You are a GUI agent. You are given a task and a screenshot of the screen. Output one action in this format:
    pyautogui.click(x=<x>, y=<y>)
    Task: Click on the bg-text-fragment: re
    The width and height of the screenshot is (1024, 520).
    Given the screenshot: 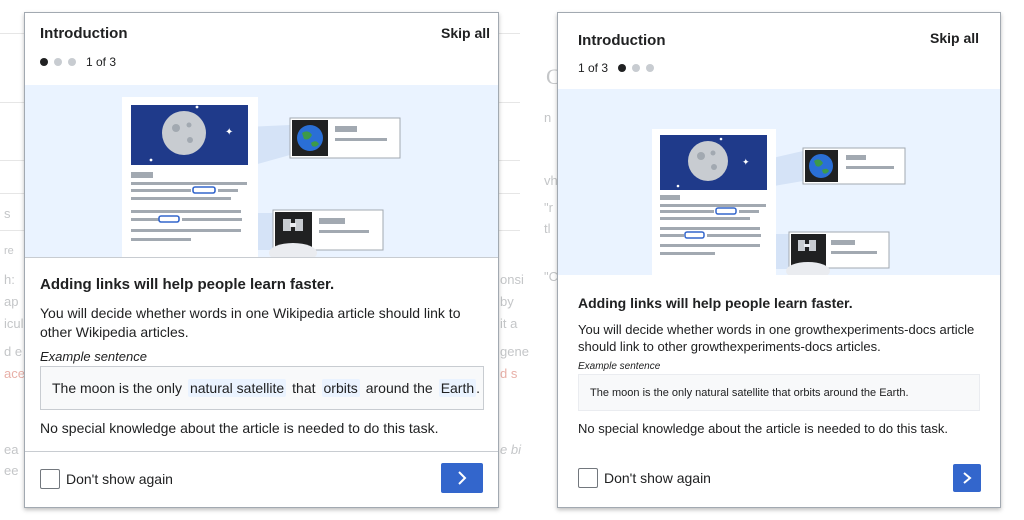 What is the action you would take?
    pyautogui.click(x=9, y=251)
    